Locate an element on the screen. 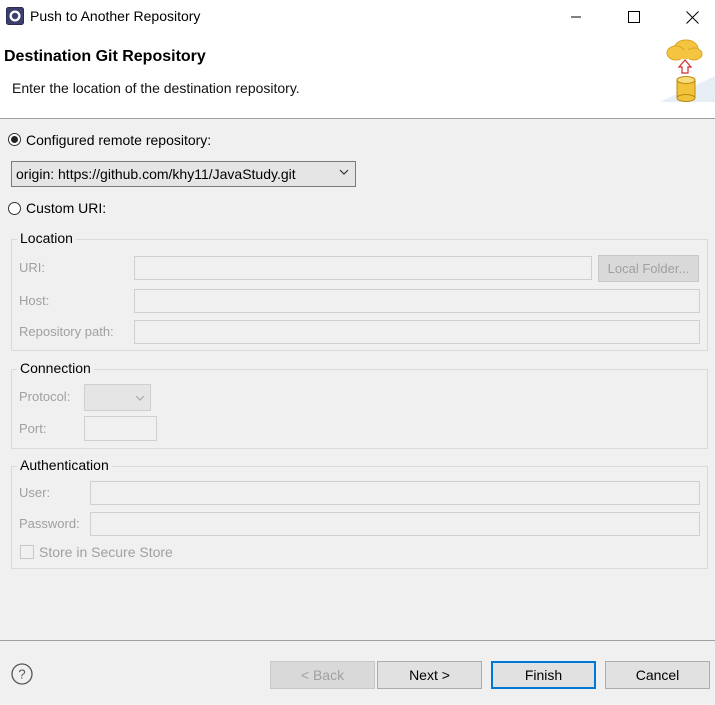 The width and height of the screenshot is (715, 705). password-input is located at coordinates (395, 524).